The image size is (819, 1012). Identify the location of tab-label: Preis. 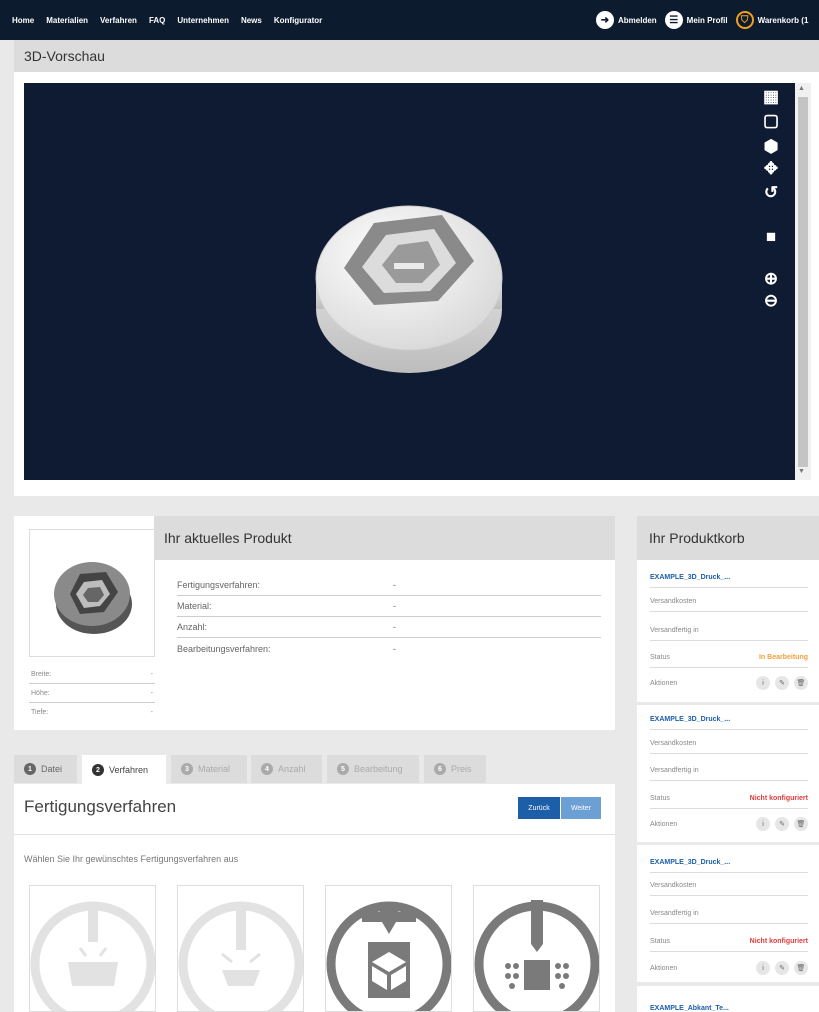
(461, 769).